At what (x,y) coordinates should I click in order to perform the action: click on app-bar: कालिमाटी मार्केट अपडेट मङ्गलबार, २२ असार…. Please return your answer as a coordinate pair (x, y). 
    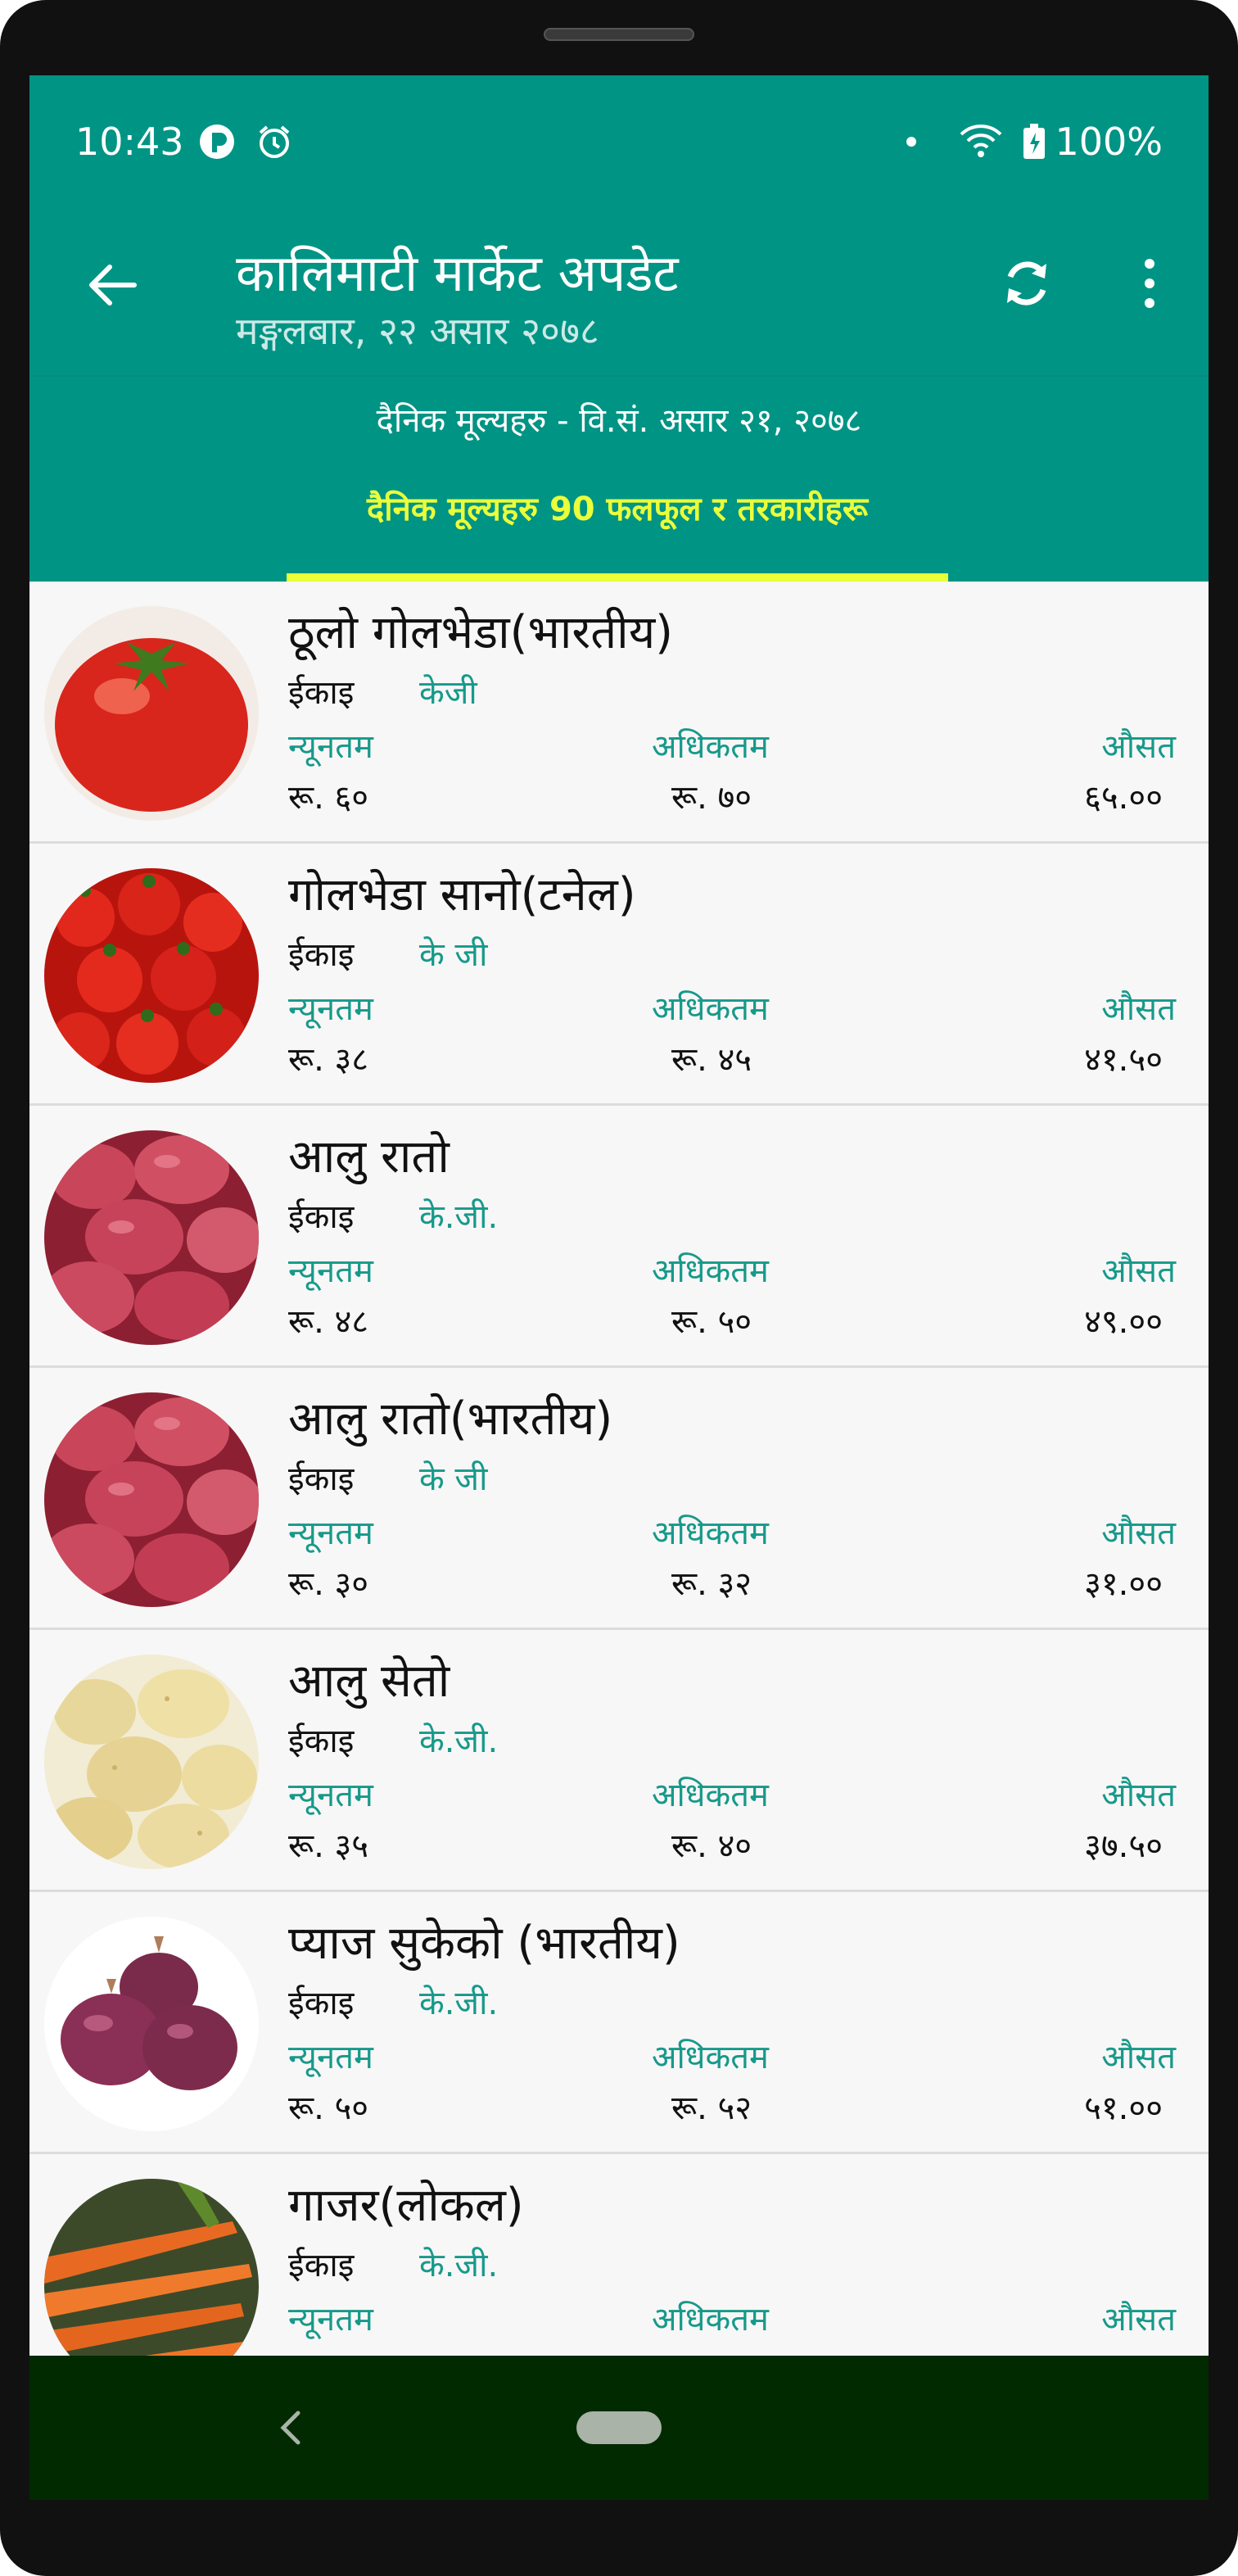
    Looking at the image, I should click on (619, 297).